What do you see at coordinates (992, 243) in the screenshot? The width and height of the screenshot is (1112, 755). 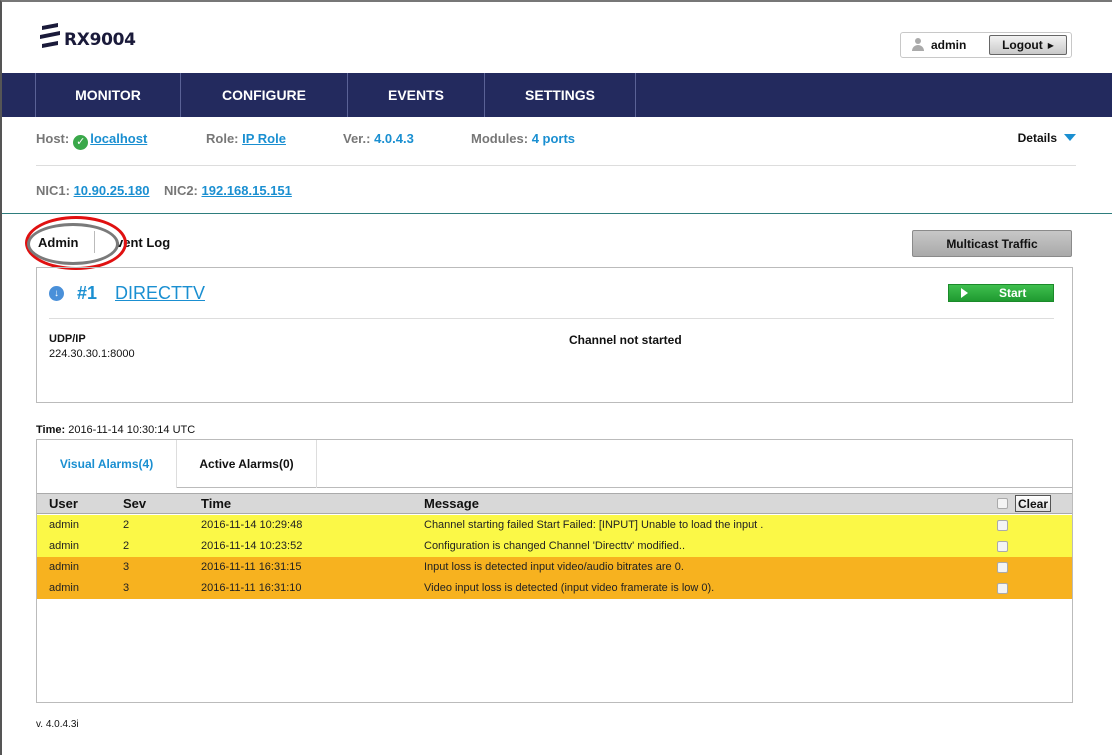 I see `multicast-traffic-button: Multicast Traffic` at bounding box center [992, 243].